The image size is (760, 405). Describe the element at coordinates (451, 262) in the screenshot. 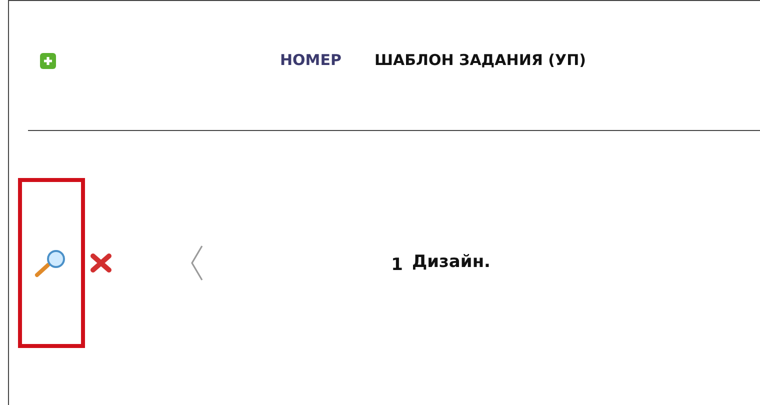

I see `template-name: Дизайн.` at that location.